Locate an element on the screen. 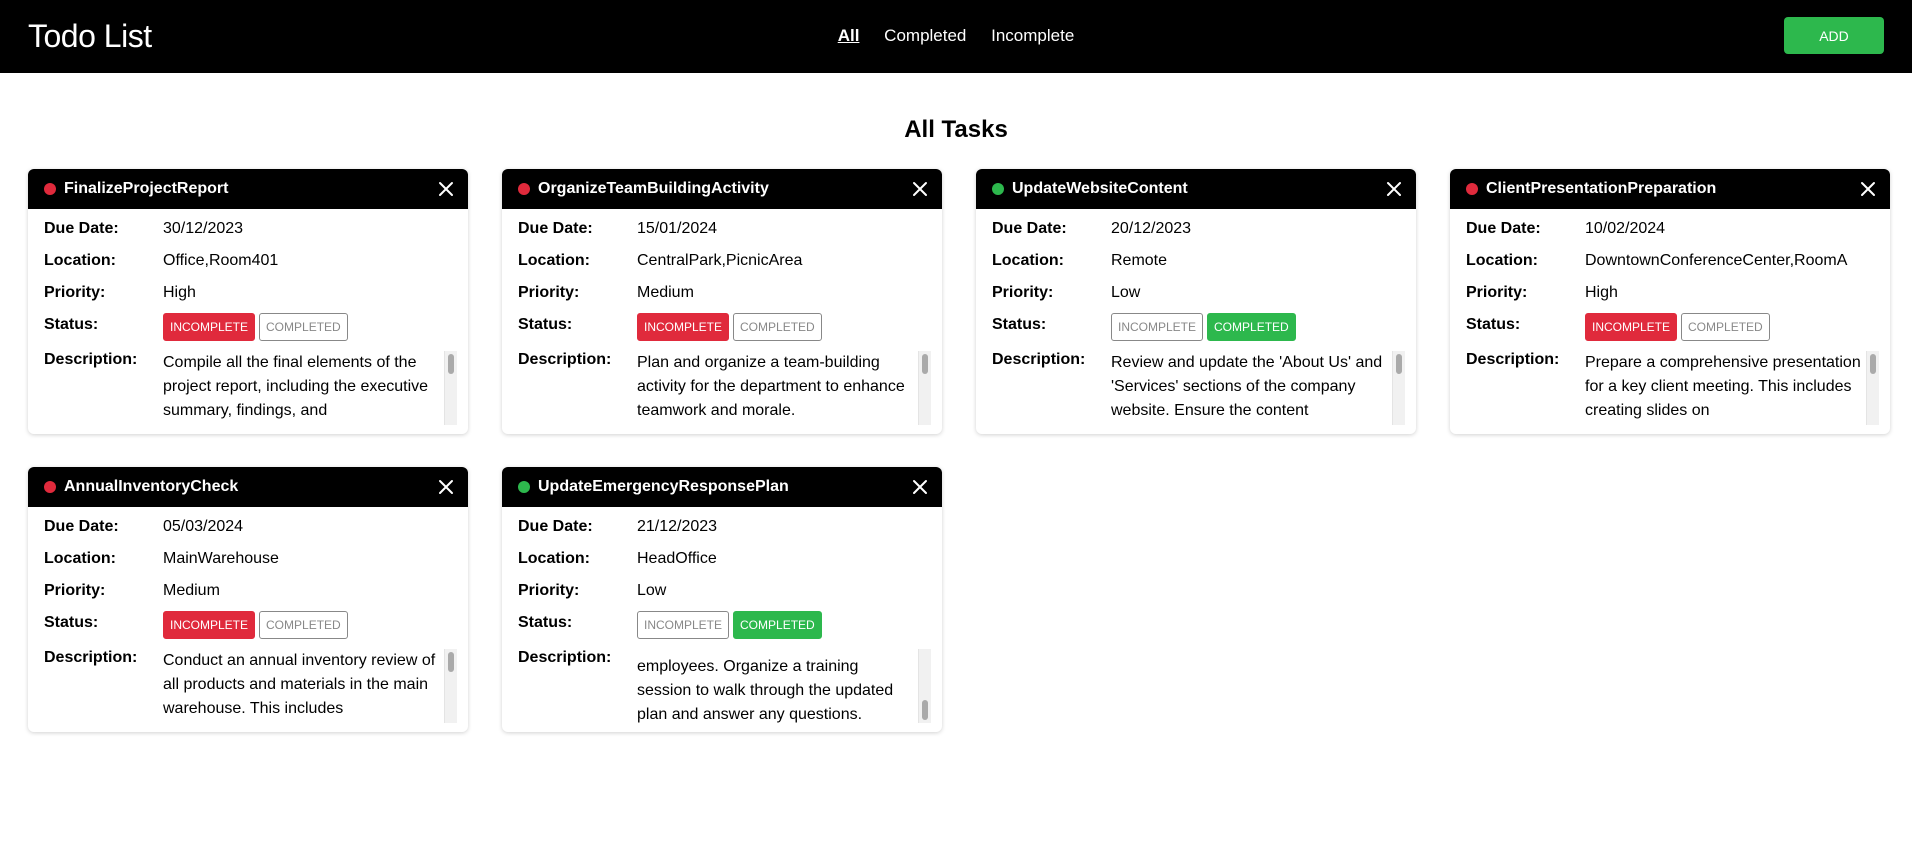  task-card-header: FinalizeProjectReport is located at coordinates (248, 189).